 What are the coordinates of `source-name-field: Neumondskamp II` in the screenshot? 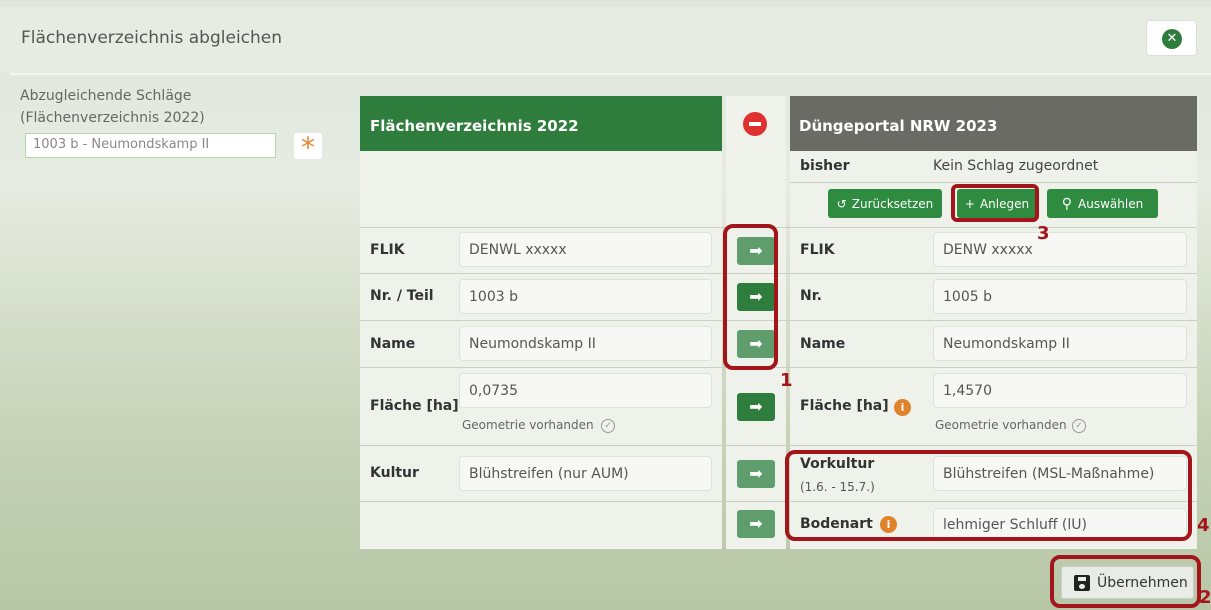 It's located at (585, 343).